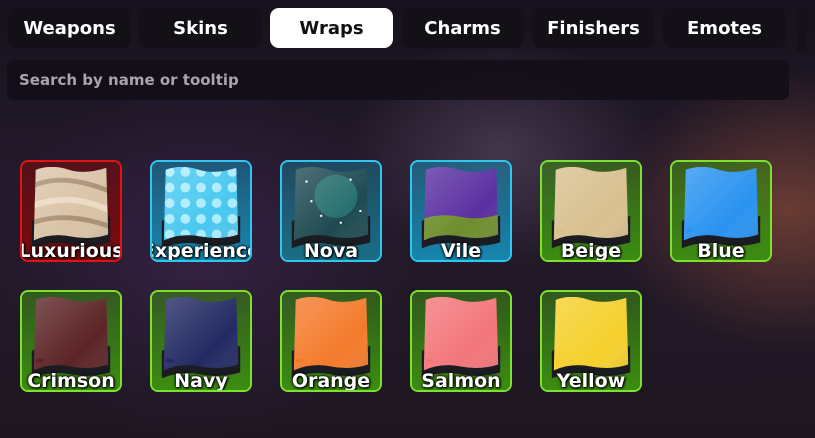 The height and width of the screenshot is (438, 815). What do you see at coordinates (593, 28) in the screenshot?
I see `tab-finishers: Finishers` at bounding box center [593, 28].